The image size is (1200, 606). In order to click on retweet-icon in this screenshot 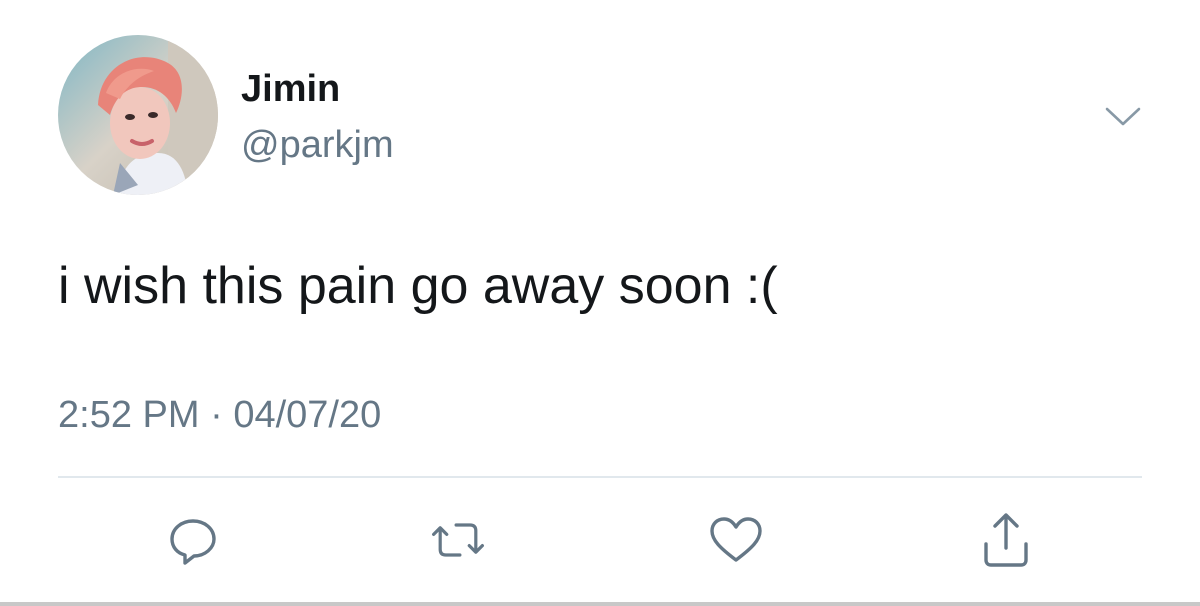, I will do `click(458, 540)`.